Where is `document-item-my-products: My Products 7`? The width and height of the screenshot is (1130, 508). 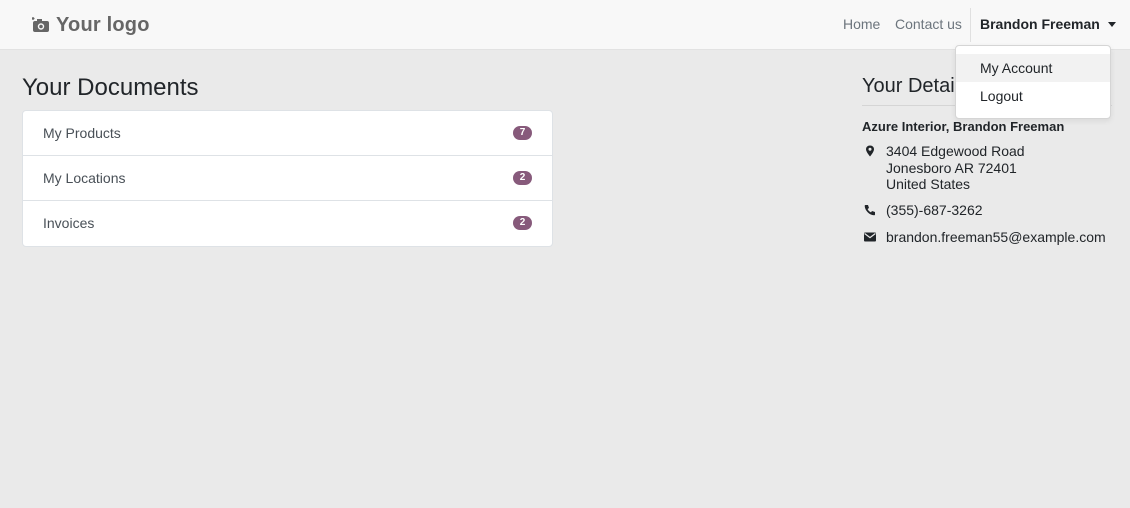 document-item-my-products: My Products 7 is located at coordinates (287, 133).